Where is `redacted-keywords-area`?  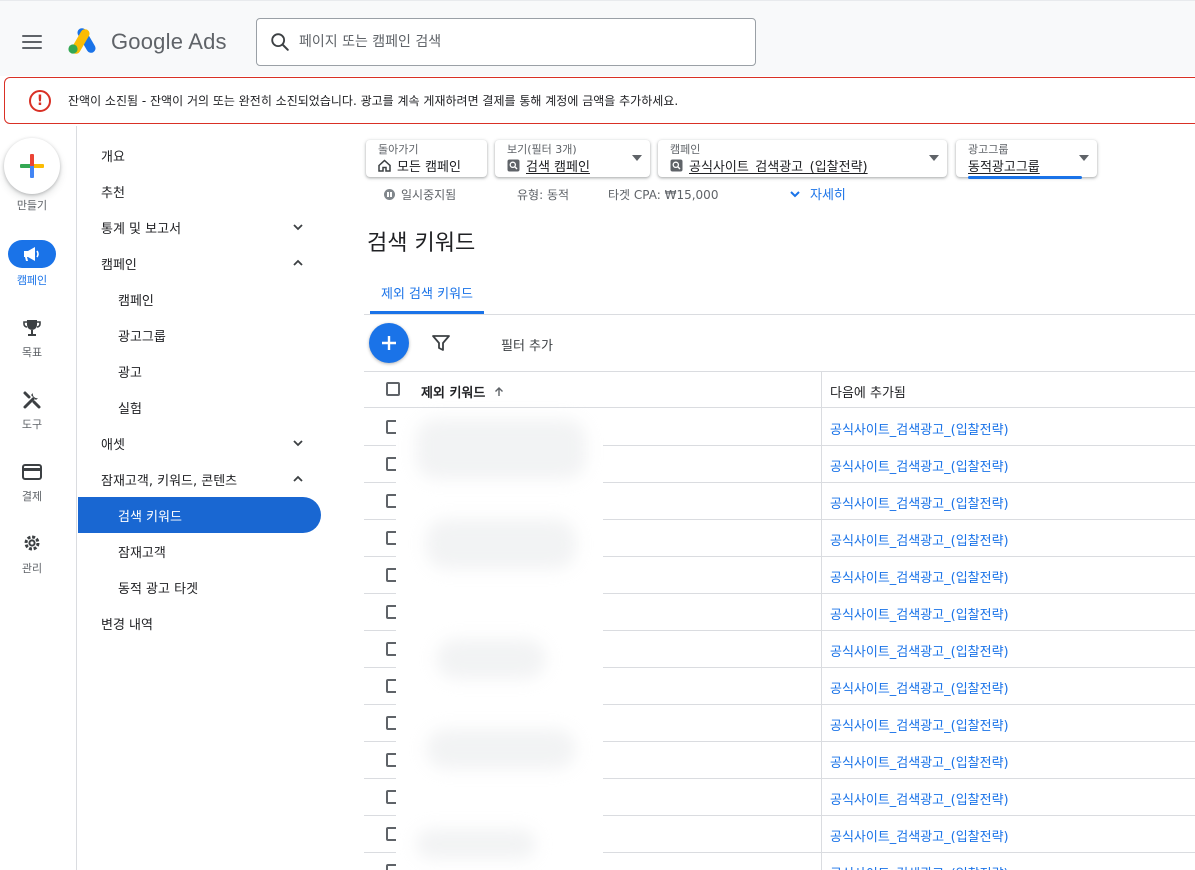 redacted-keywords-area is located at coordinates (499, 639).